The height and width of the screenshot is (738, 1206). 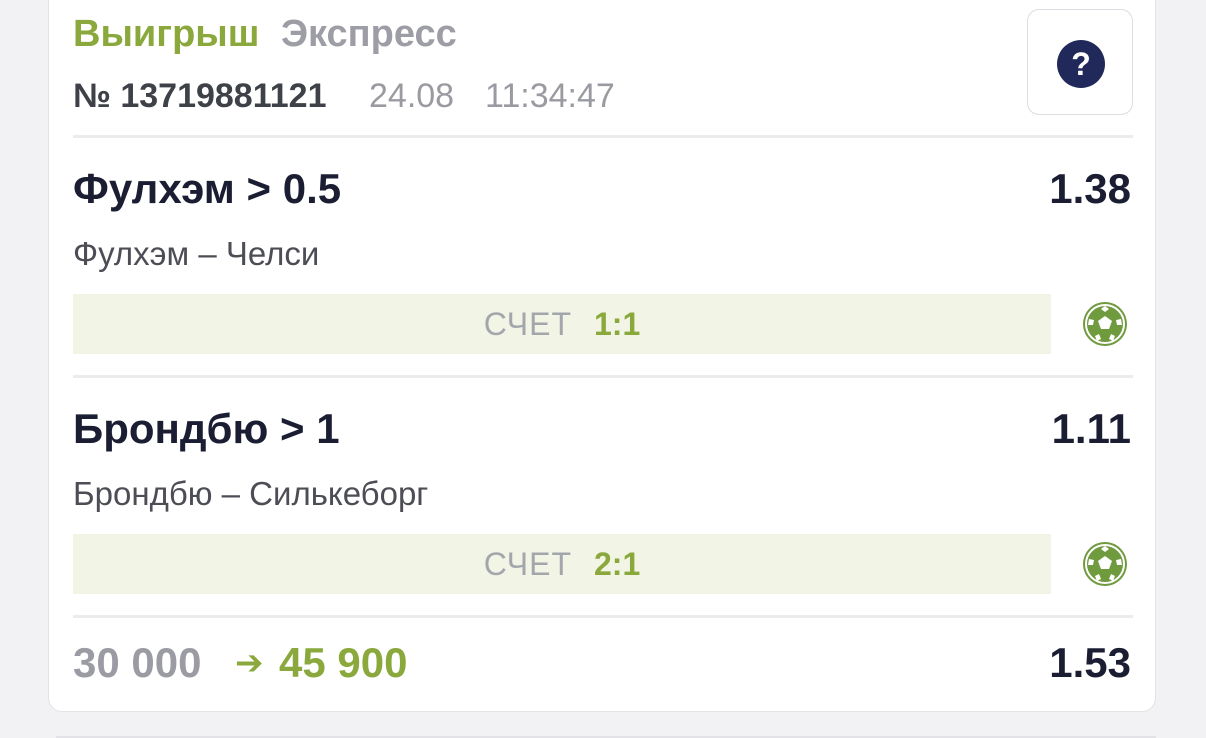 What do you see at coordinates (206, 428) in the screenshot?
I see `pick-selection: Брондбю > 1` at bounding box center [206, 428].